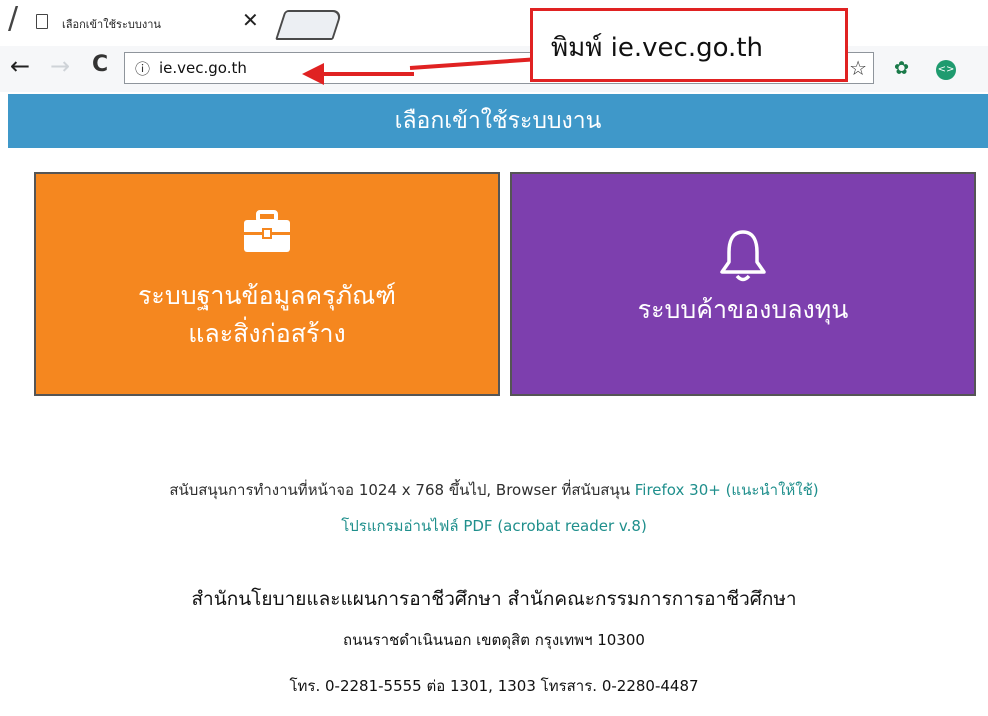  I want to click on forward-arrow-icon: →, so click(60, 66).